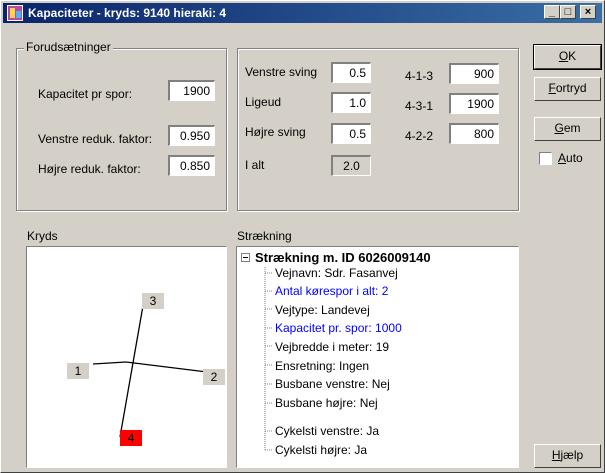  Describe the element at coordinates (572, 128) in the screenshot. I see `gem-label: em` at that location.